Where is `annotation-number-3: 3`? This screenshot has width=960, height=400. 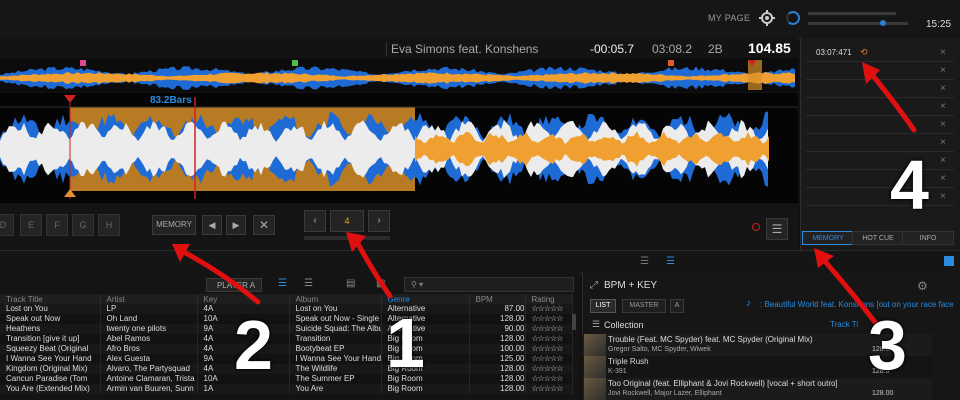 annotation-number-3: 3 is located at coordinates (887, 345).